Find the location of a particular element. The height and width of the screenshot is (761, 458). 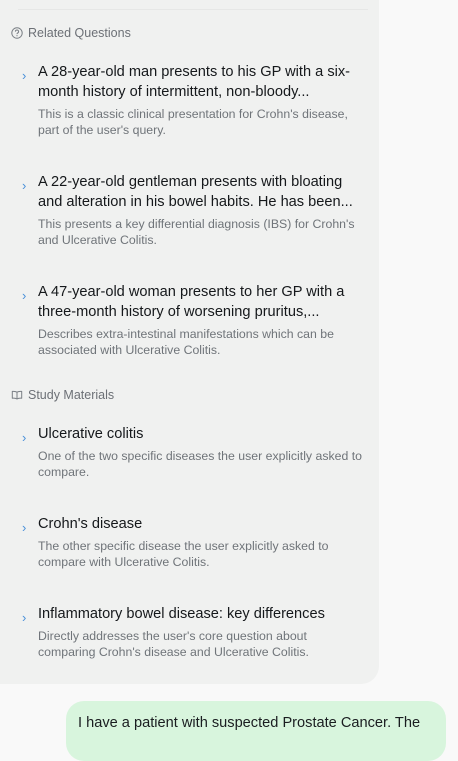

related-questions-header: Related Questions is located at coordinates (71, 33).